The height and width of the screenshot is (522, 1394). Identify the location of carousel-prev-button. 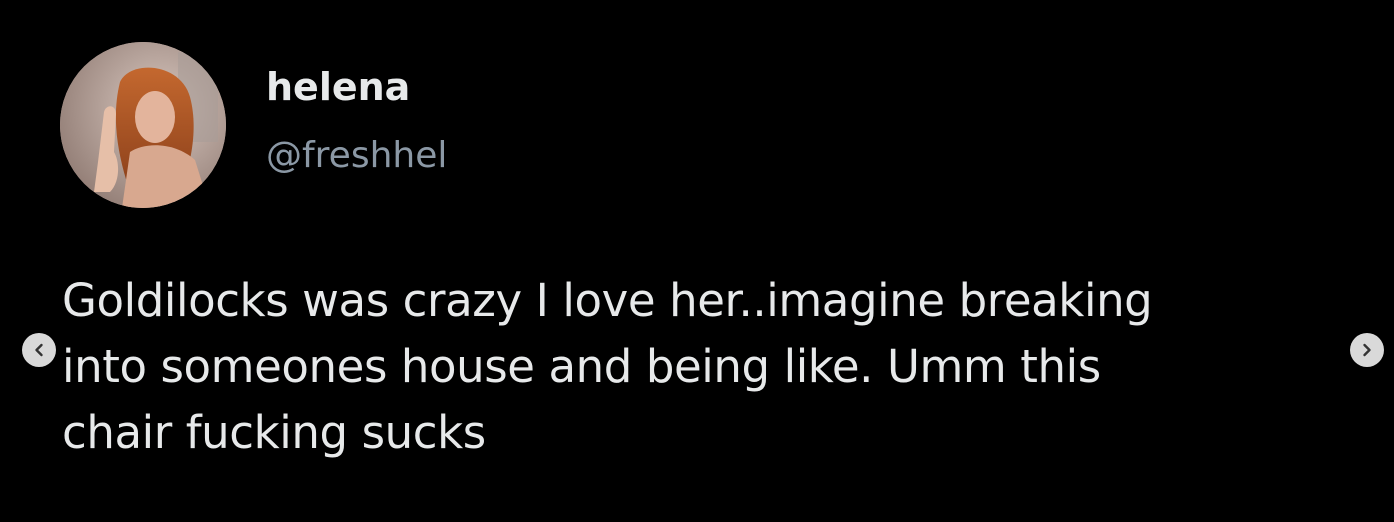
(39, 350).